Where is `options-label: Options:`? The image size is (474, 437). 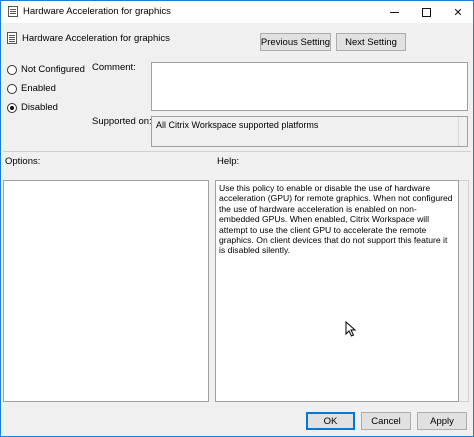 options-label: Options: is located at coordinates (23, 161).